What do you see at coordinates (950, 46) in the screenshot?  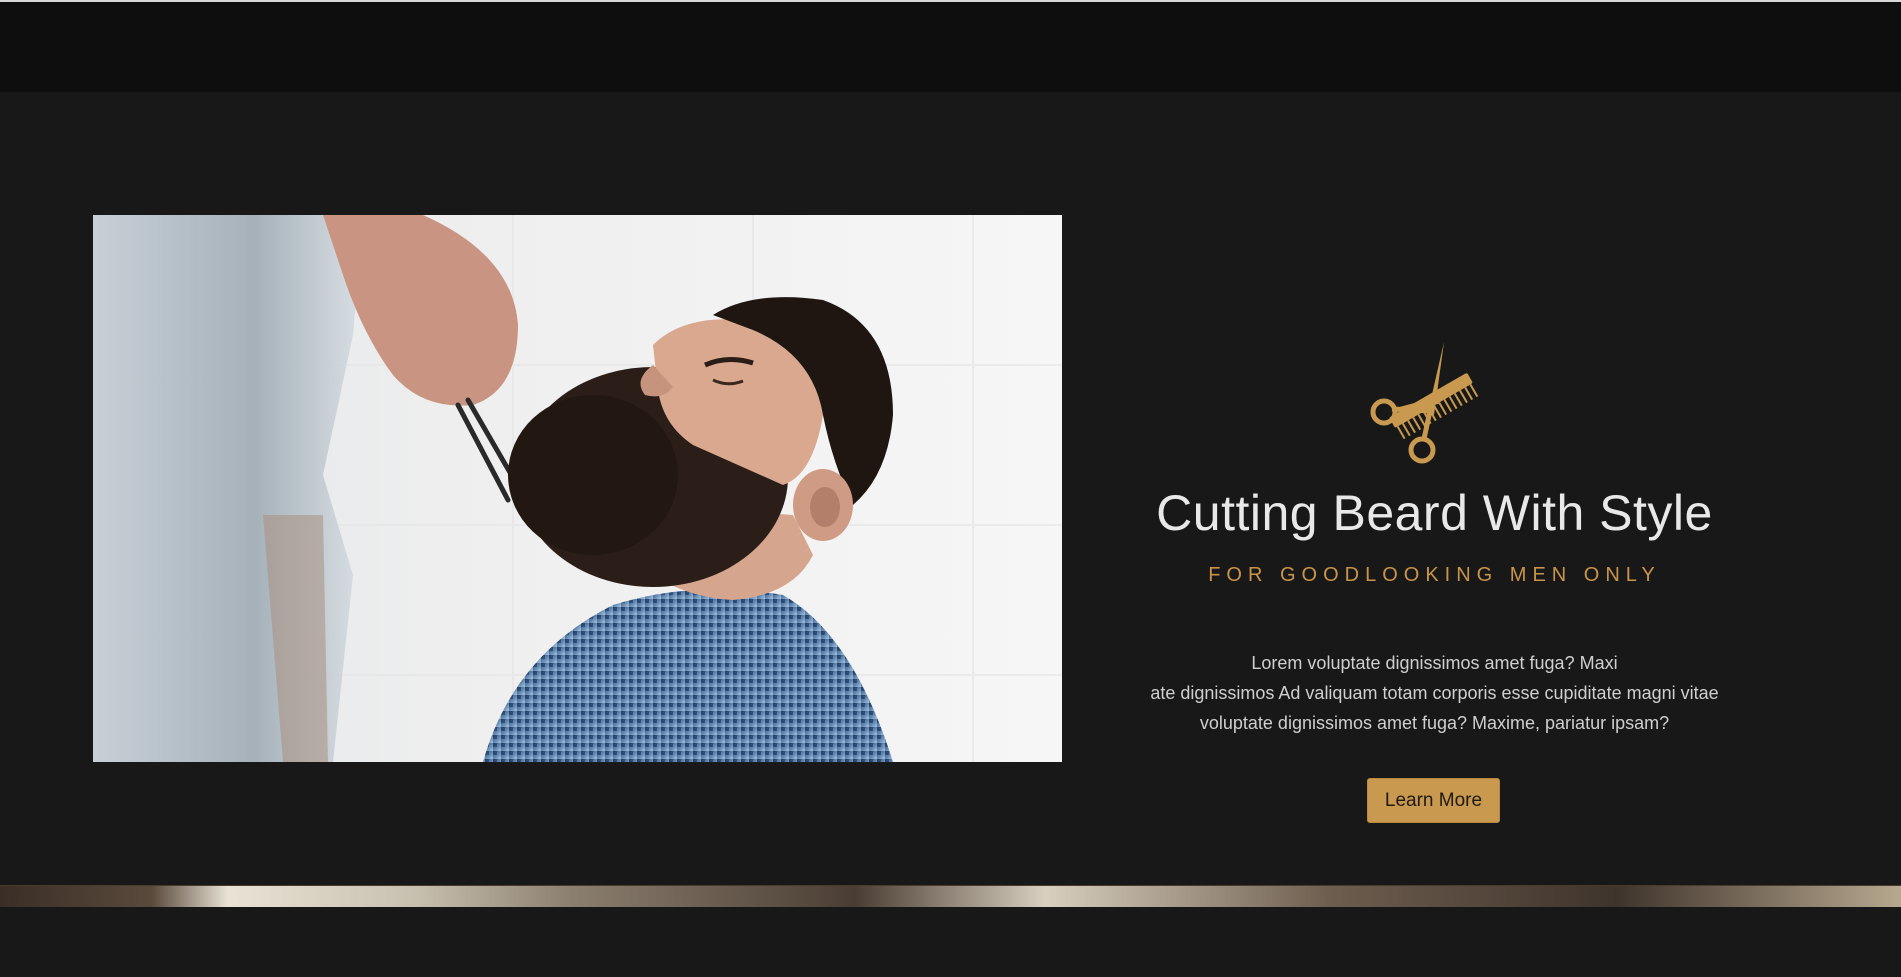 I see `top-navigation-bar` at bounding box center [950, 46].